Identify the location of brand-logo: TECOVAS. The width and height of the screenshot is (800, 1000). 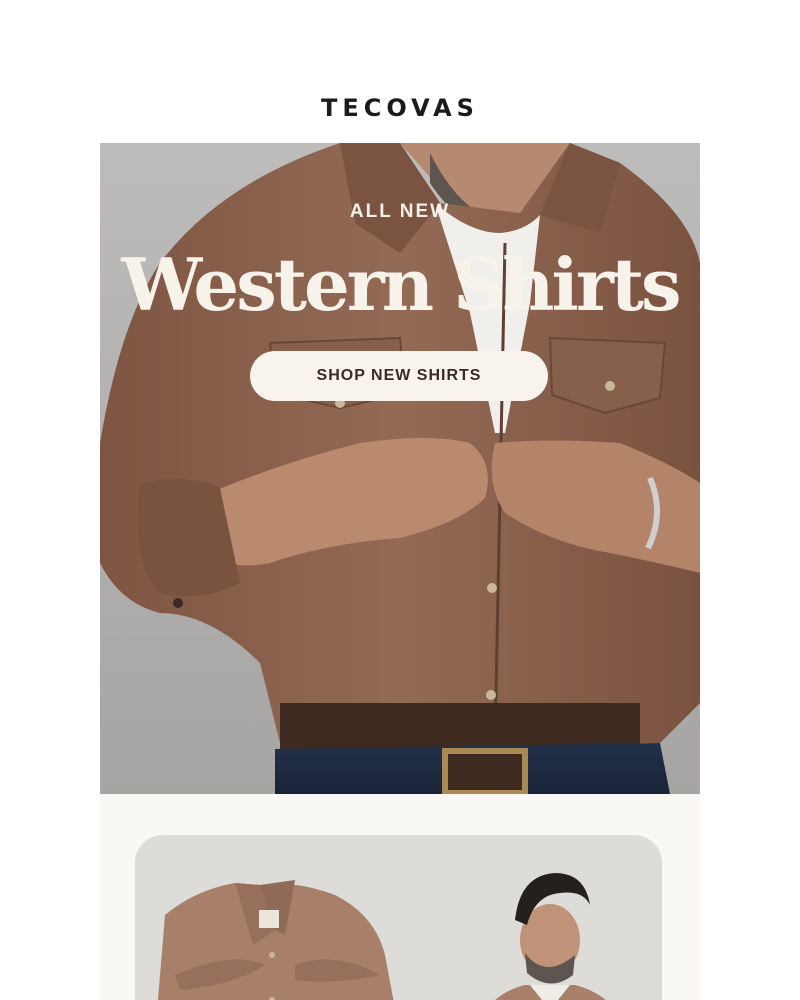
(400, 108).